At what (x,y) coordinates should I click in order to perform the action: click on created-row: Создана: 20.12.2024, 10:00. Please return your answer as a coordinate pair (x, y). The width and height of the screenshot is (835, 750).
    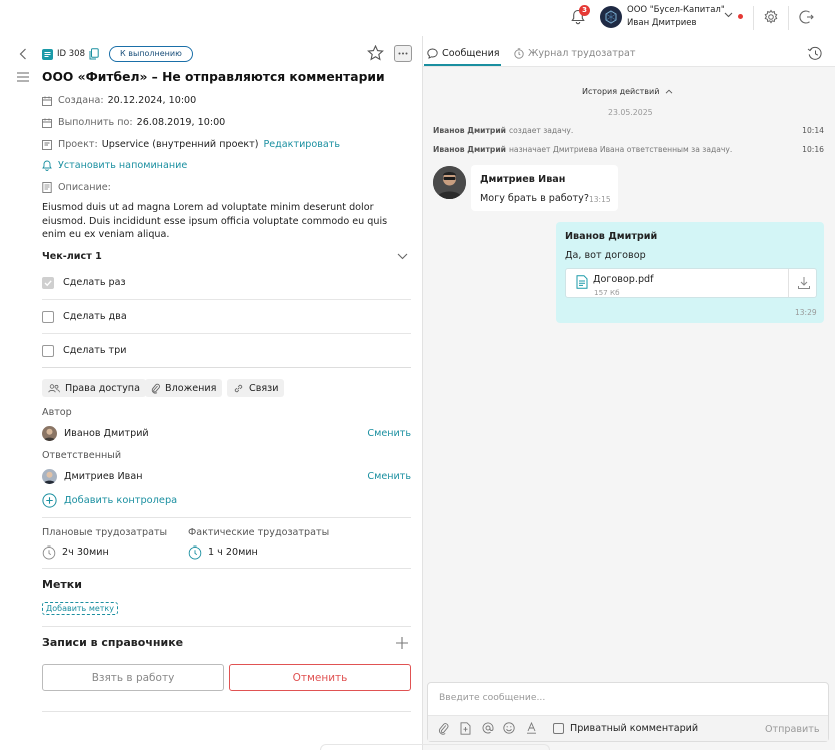
    Looking at the image, I should click on (119, 100).